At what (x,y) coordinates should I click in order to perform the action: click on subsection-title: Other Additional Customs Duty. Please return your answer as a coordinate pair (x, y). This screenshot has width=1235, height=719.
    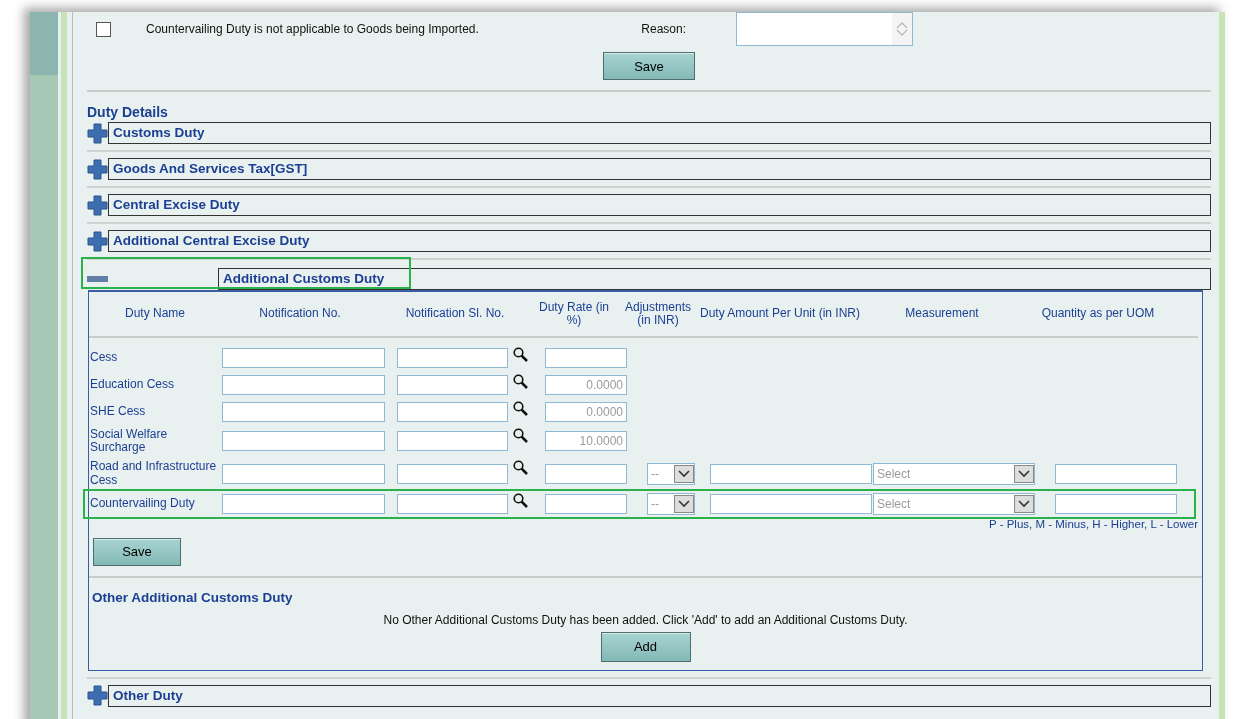
    Looking at the image, I should click on (193, 597).